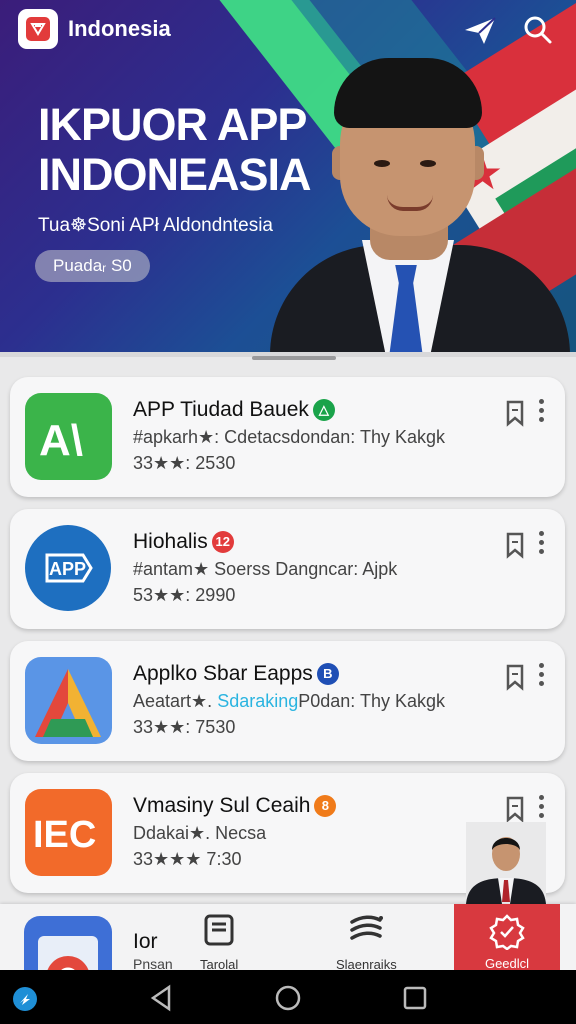 The image size is (576, 1024). Describe the element at coordinates (222, 805) in the screenshot. I see `app-title-text: Vmasiny Sul Ceaih` at that location.